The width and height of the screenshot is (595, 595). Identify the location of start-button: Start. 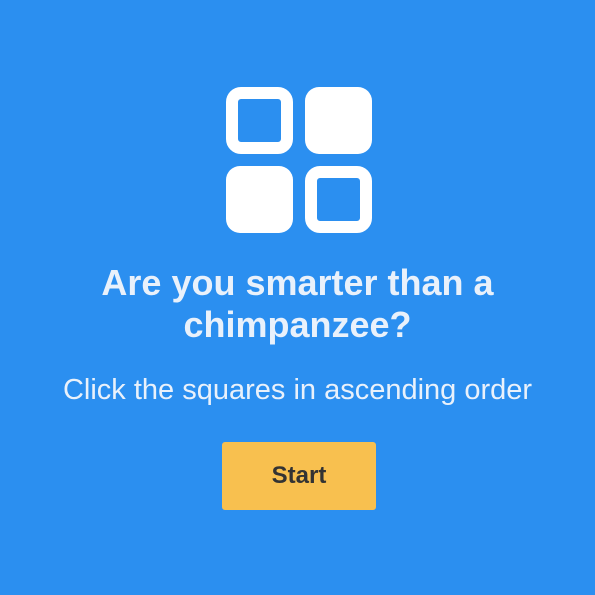
(299, 476).